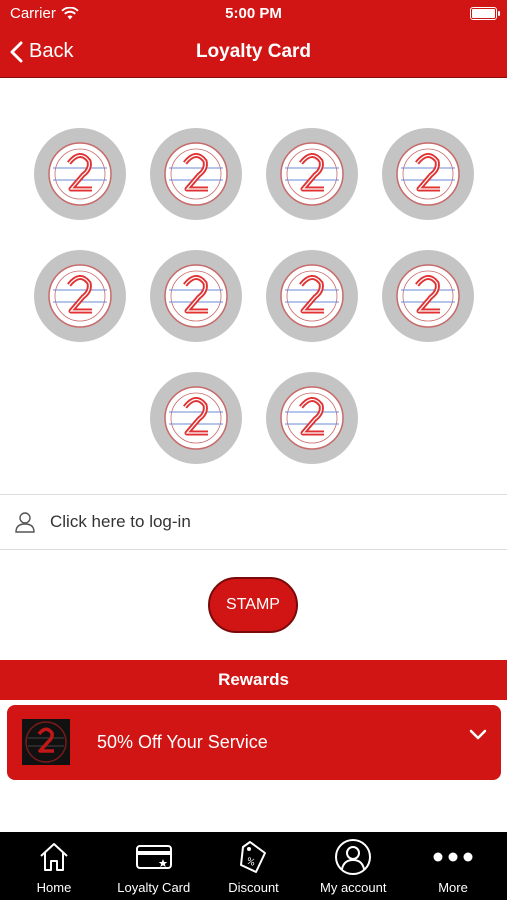 This screenshot has height=900, width=507. I want to click on reward-logo-icon, so click(46, 742).